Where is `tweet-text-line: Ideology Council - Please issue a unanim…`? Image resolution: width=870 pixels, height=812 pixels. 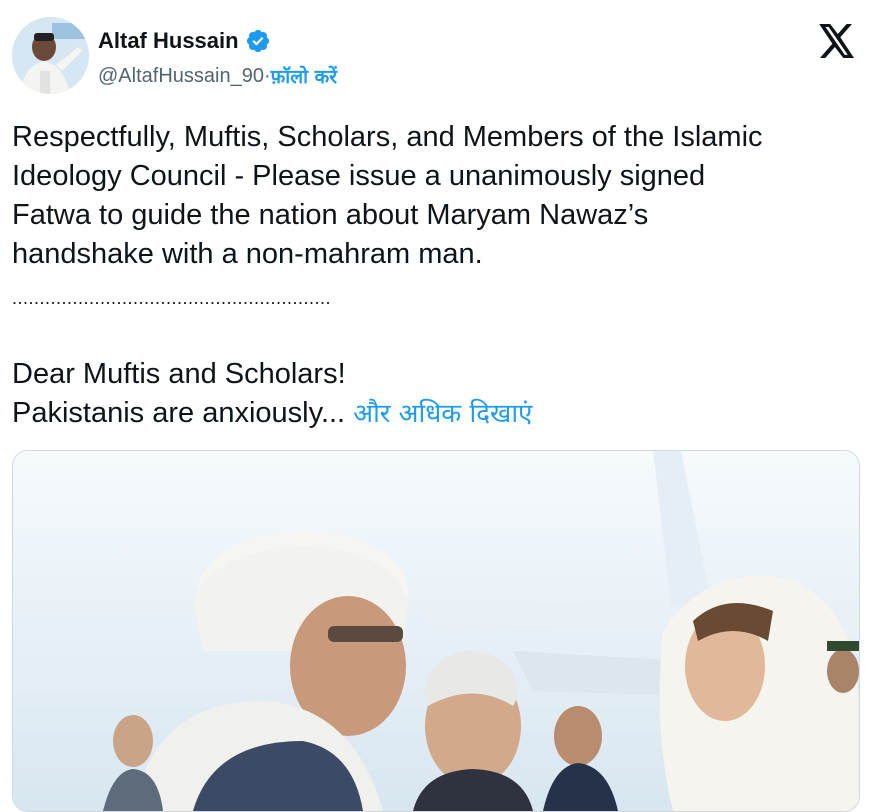
tweet-text-line: Ideology Council - Please issue a unanim… is located at coordinates (359, 176).